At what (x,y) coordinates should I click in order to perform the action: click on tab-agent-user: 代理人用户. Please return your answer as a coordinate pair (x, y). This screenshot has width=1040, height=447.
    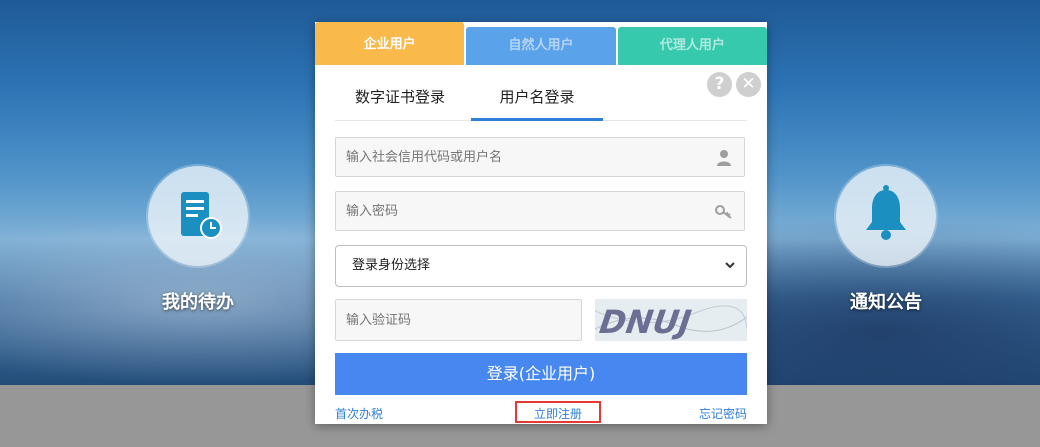
    Looking at the image, I should click on (692, 46).